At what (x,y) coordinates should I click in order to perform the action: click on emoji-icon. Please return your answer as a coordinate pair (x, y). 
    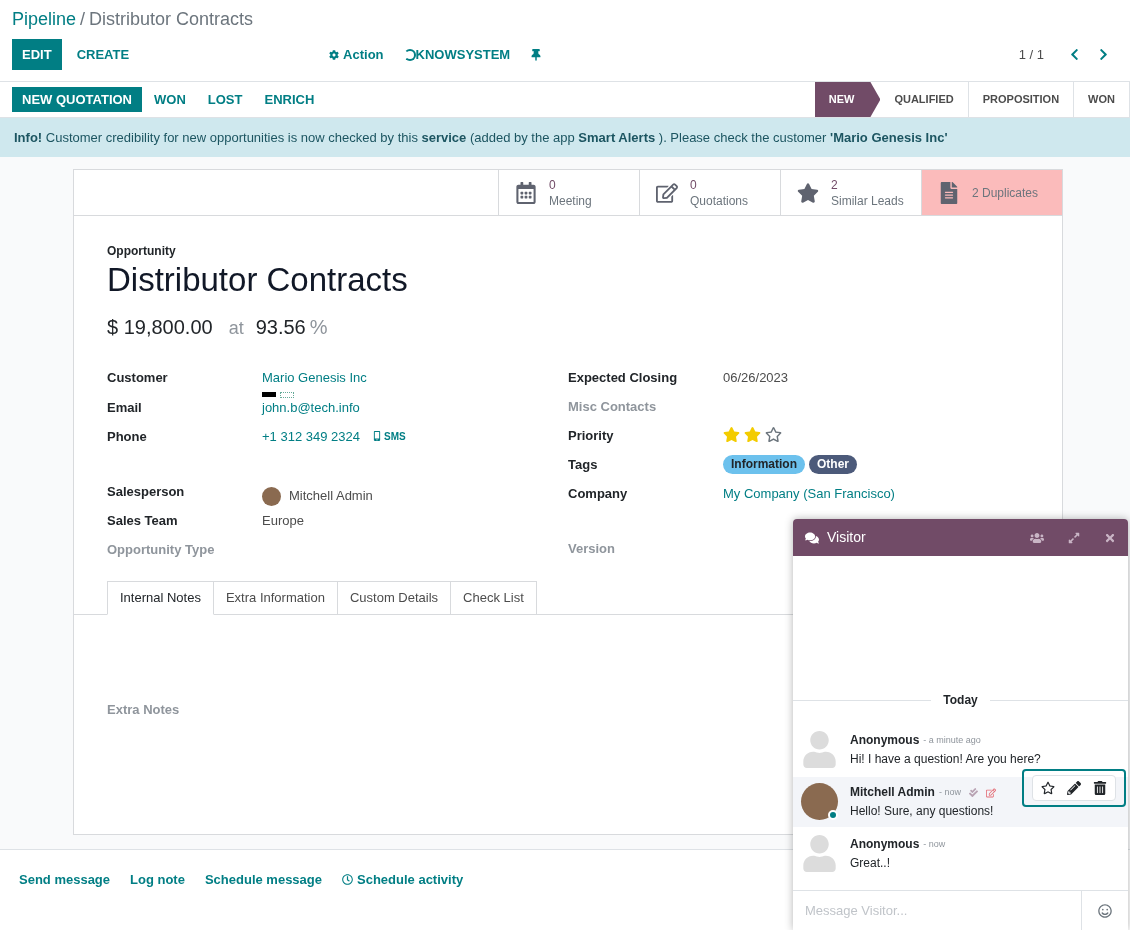
    Looking at the image, I should click on (1105, 910).